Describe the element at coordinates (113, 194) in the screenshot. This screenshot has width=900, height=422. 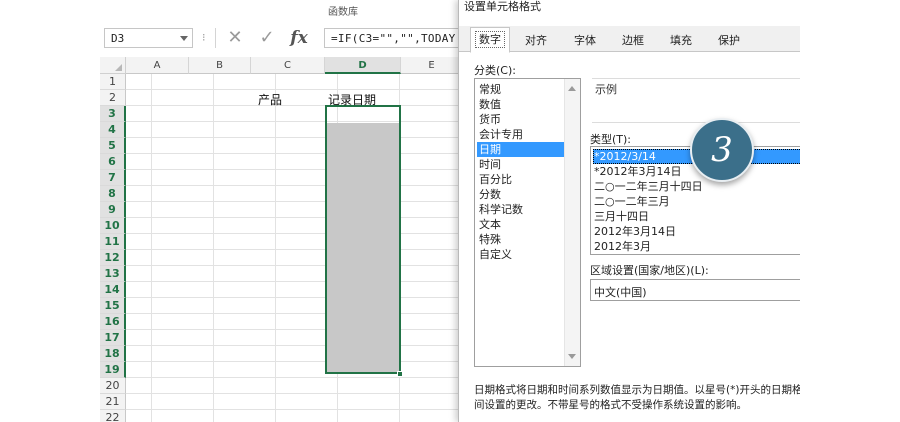
I see `row-header: 8` at that location.